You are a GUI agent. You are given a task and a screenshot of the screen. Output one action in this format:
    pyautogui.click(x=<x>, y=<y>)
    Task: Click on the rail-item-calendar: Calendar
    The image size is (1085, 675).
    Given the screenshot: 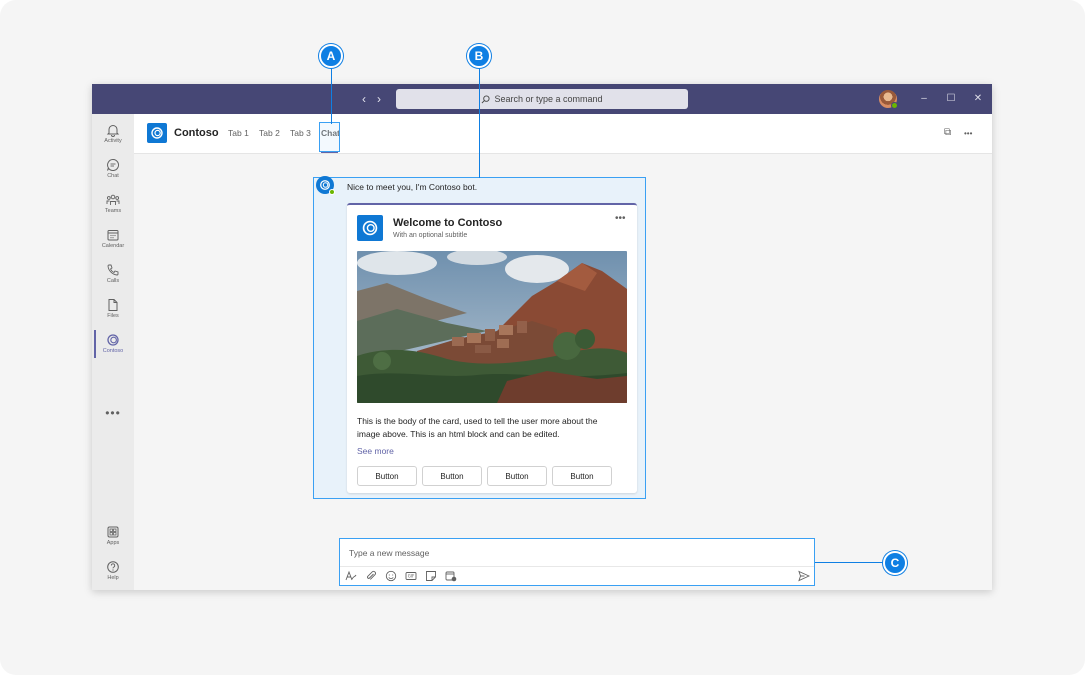 What is the action you would take?
    pyautogui.click(x=113, y=243)
    